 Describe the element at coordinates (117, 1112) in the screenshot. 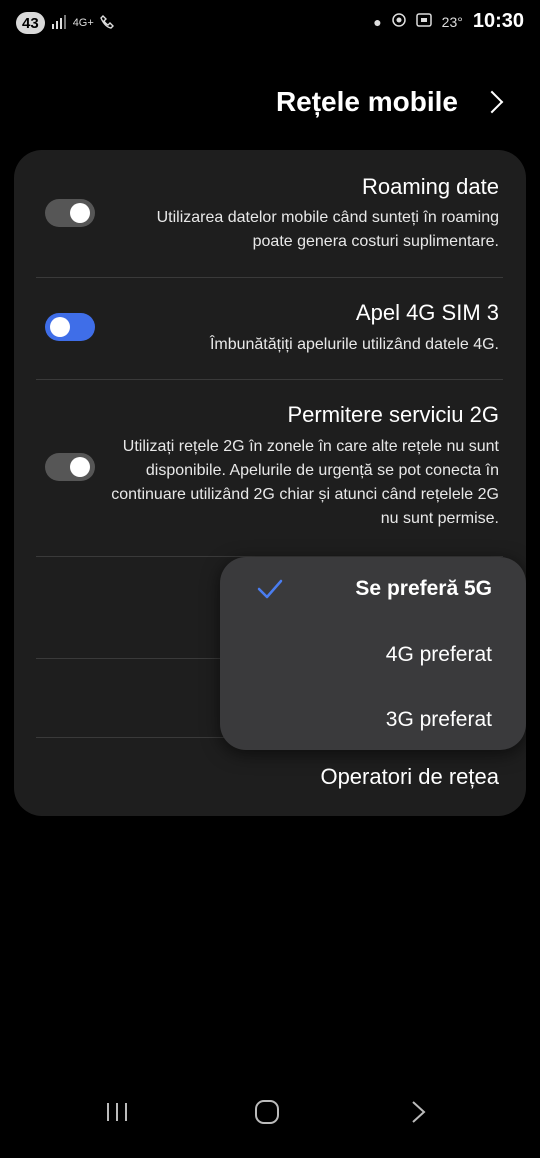

I see `recents-icon` at that location.